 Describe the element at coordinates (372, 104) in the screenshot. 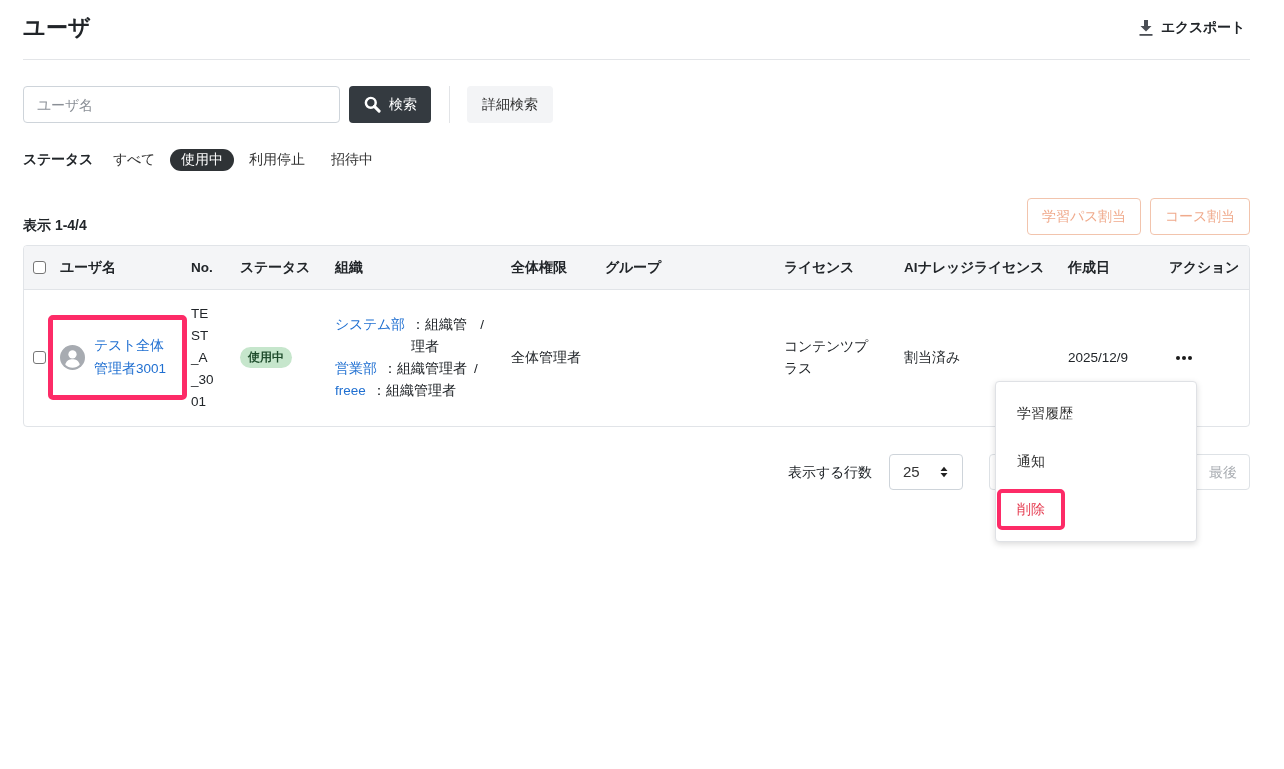

I see `search-icon` at that location.